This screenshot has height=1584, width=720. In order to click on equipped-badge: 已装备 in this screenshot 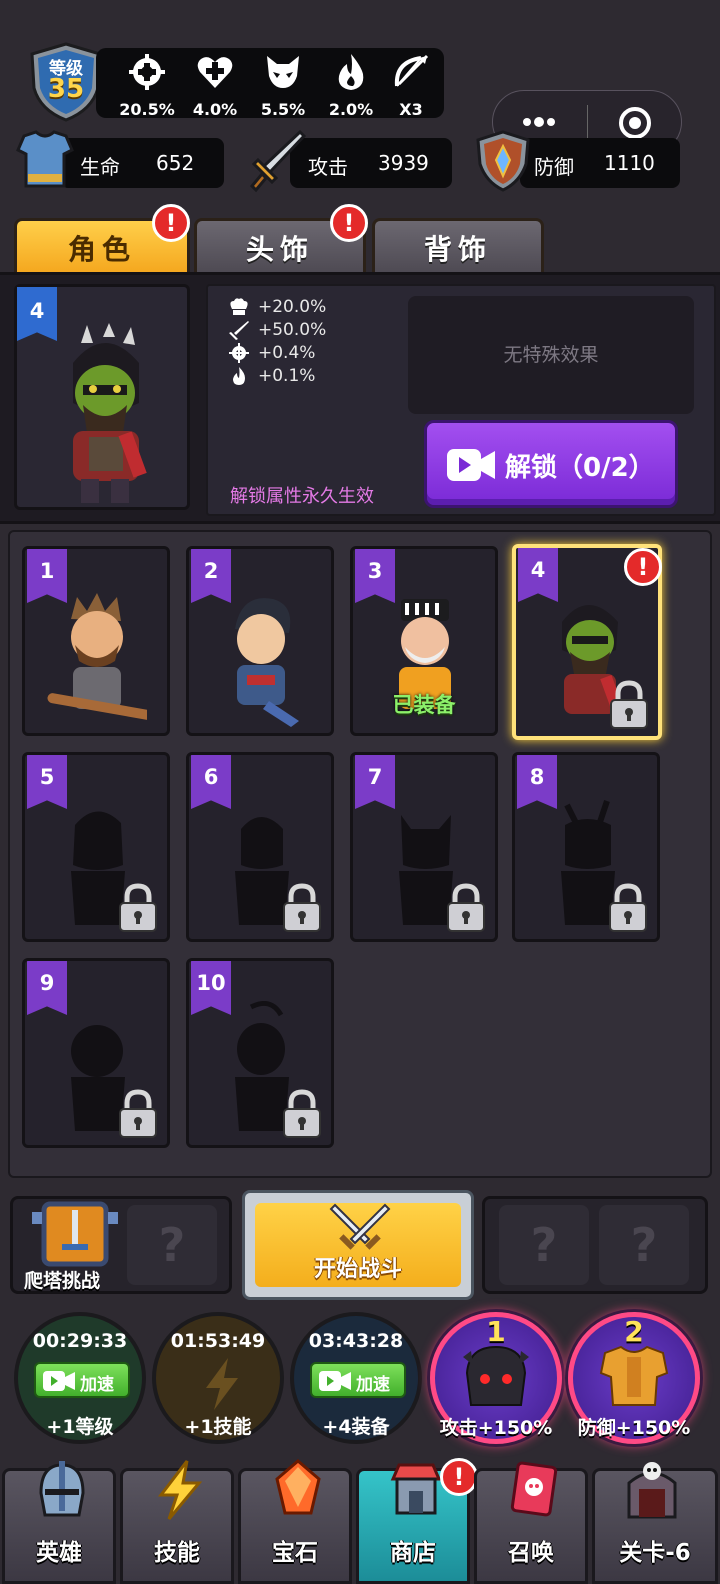, I will do `click(424, 705)`.